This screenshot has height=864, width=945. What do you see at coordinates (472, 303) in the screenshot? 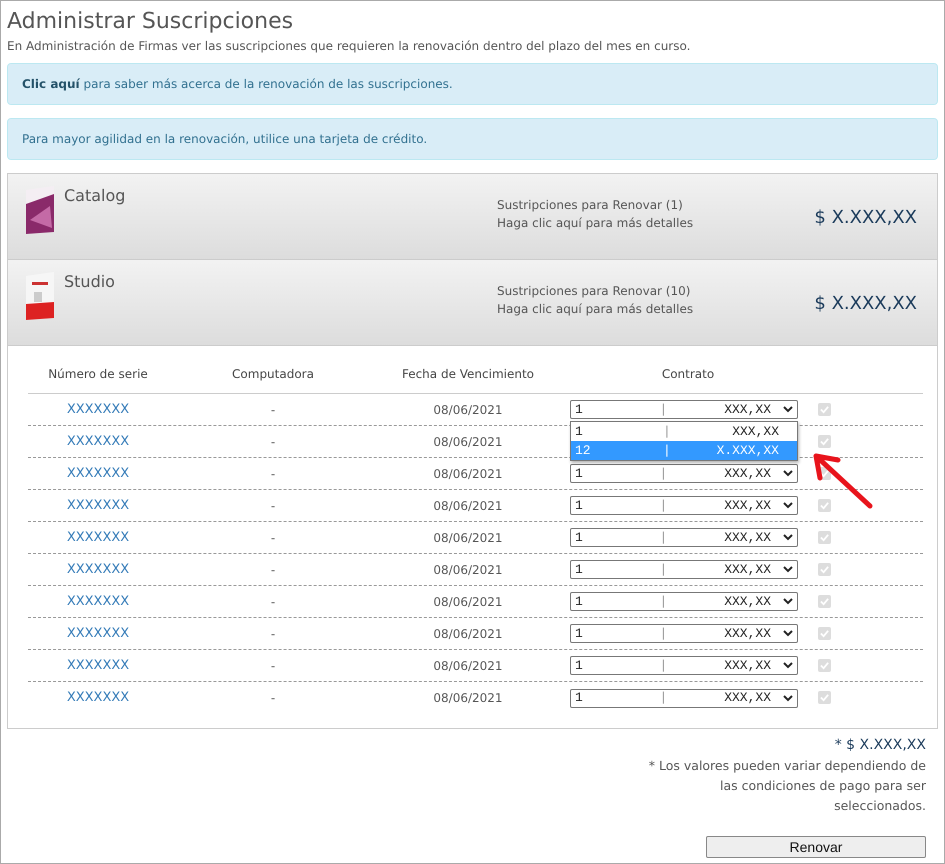
I see `product-row: Studio Sustripciones para Renovar (10) Haga clic aquí para más detalles $ X.XXX,XX` at bounding box center [472, 303].